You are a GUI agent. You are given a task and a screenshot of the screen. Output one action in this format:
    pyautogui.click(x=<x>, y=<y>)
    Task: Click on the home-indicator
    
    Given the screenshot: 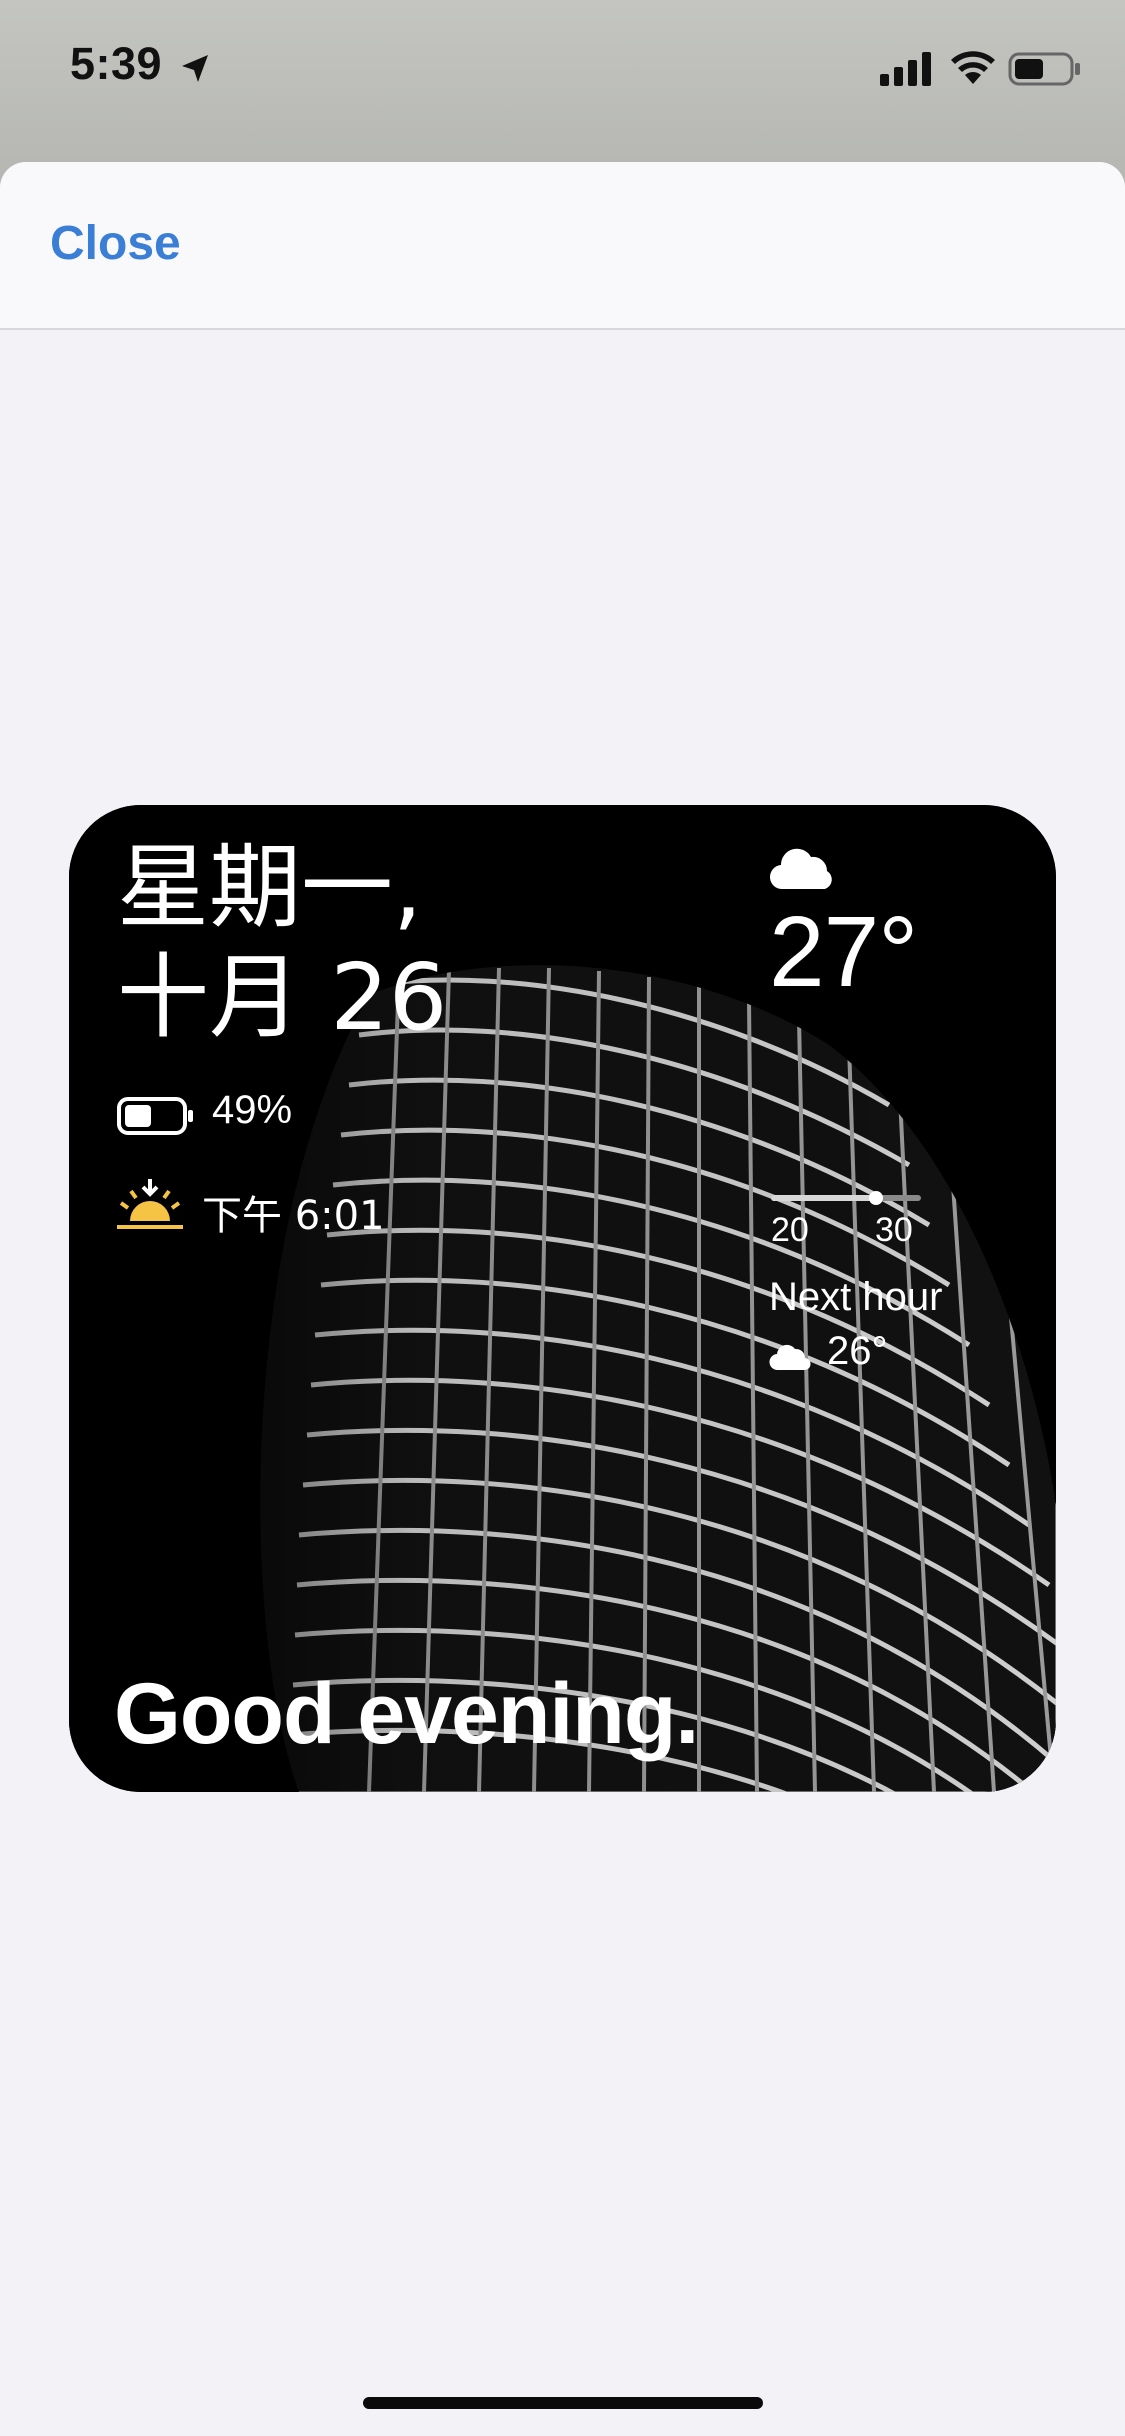 What is the action you would take?
    pyautogui.click(x=563, y=2403)
    